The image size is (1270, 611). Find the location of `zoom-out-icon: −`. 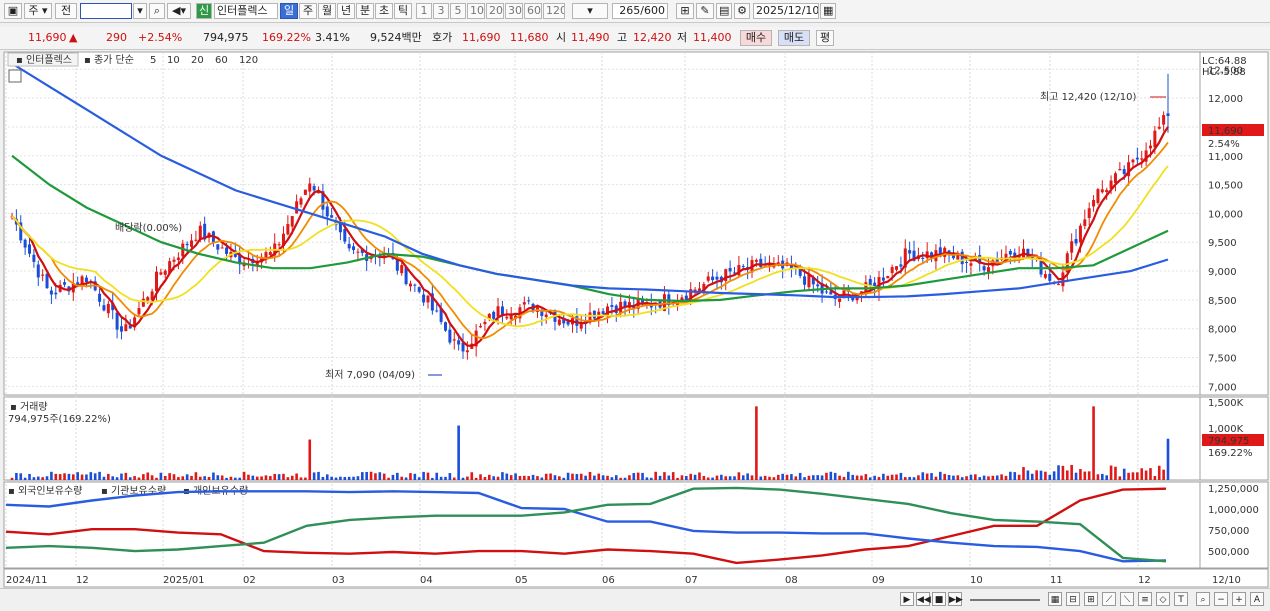

zoom-out-icon: − is located at coordinates (1221, 599).